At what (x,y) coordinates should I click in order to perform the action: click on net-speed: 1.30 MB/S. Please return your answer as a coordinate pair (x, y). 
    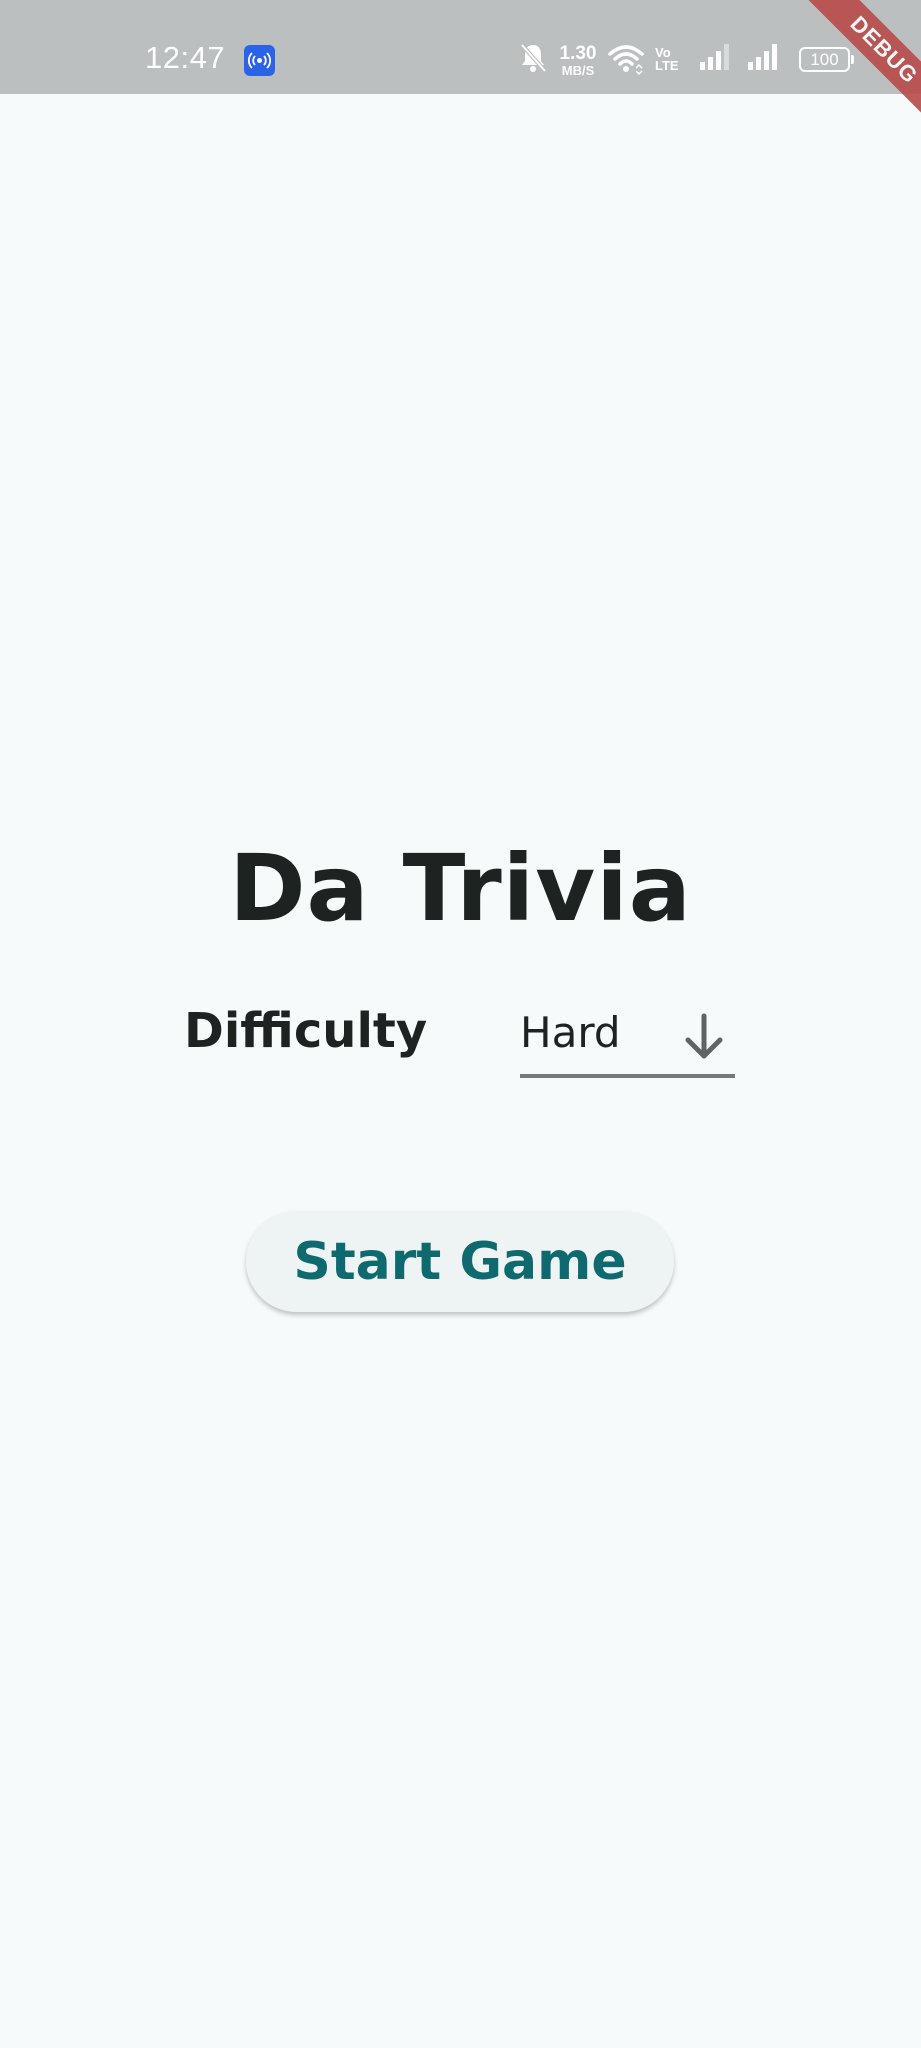
    Looking at the image, I should click on (578, 64).